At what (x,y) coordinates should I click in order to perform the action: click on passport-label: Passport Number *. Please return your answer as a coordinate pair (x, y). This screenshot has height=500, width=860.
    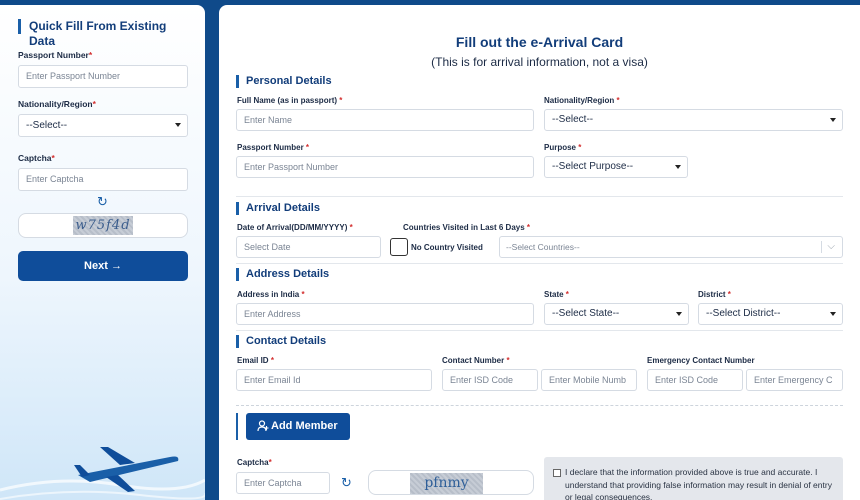
    Looking at the image, I should click on (273, 147).